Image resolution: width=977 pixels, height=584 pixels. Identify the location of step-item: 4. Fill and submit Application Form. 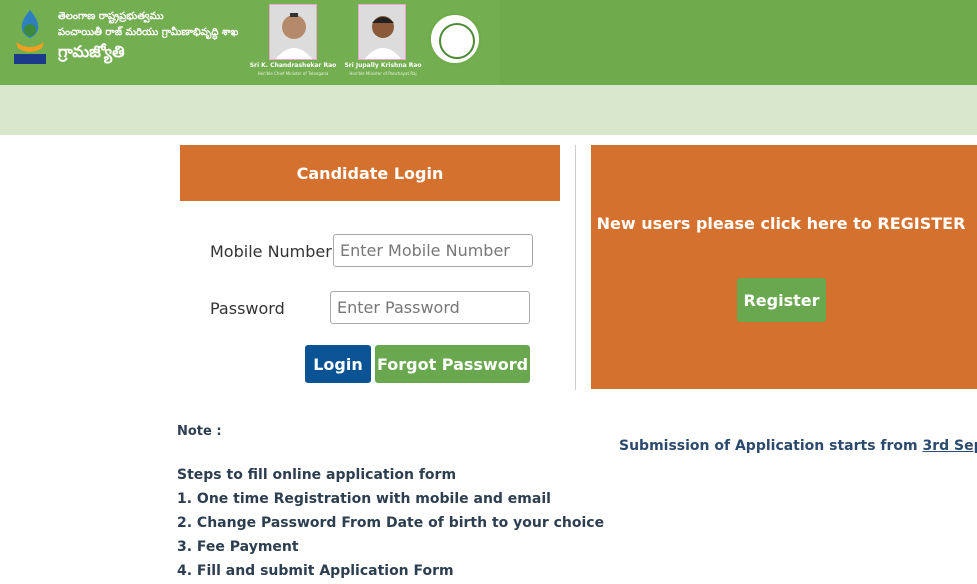
(315, 571).